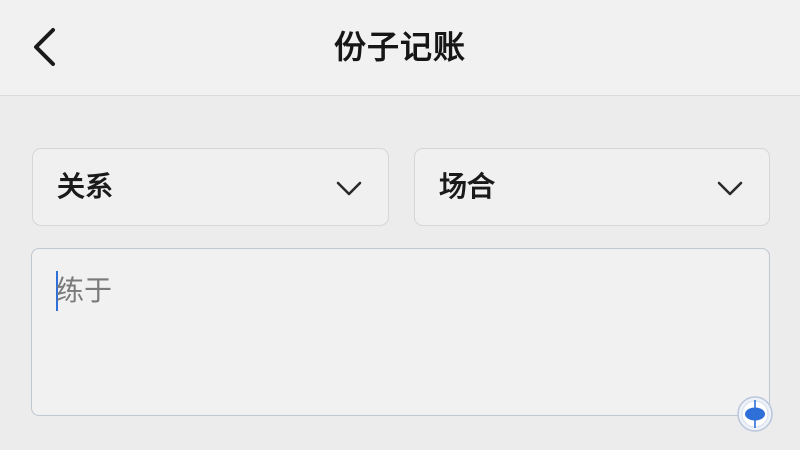 Image resolution: width=800 pixels, height=450 pixels. What do you see at coordinates (84, 290) in the screenshot?
I see `note-text: 练于` at bounding box center [84, 290].